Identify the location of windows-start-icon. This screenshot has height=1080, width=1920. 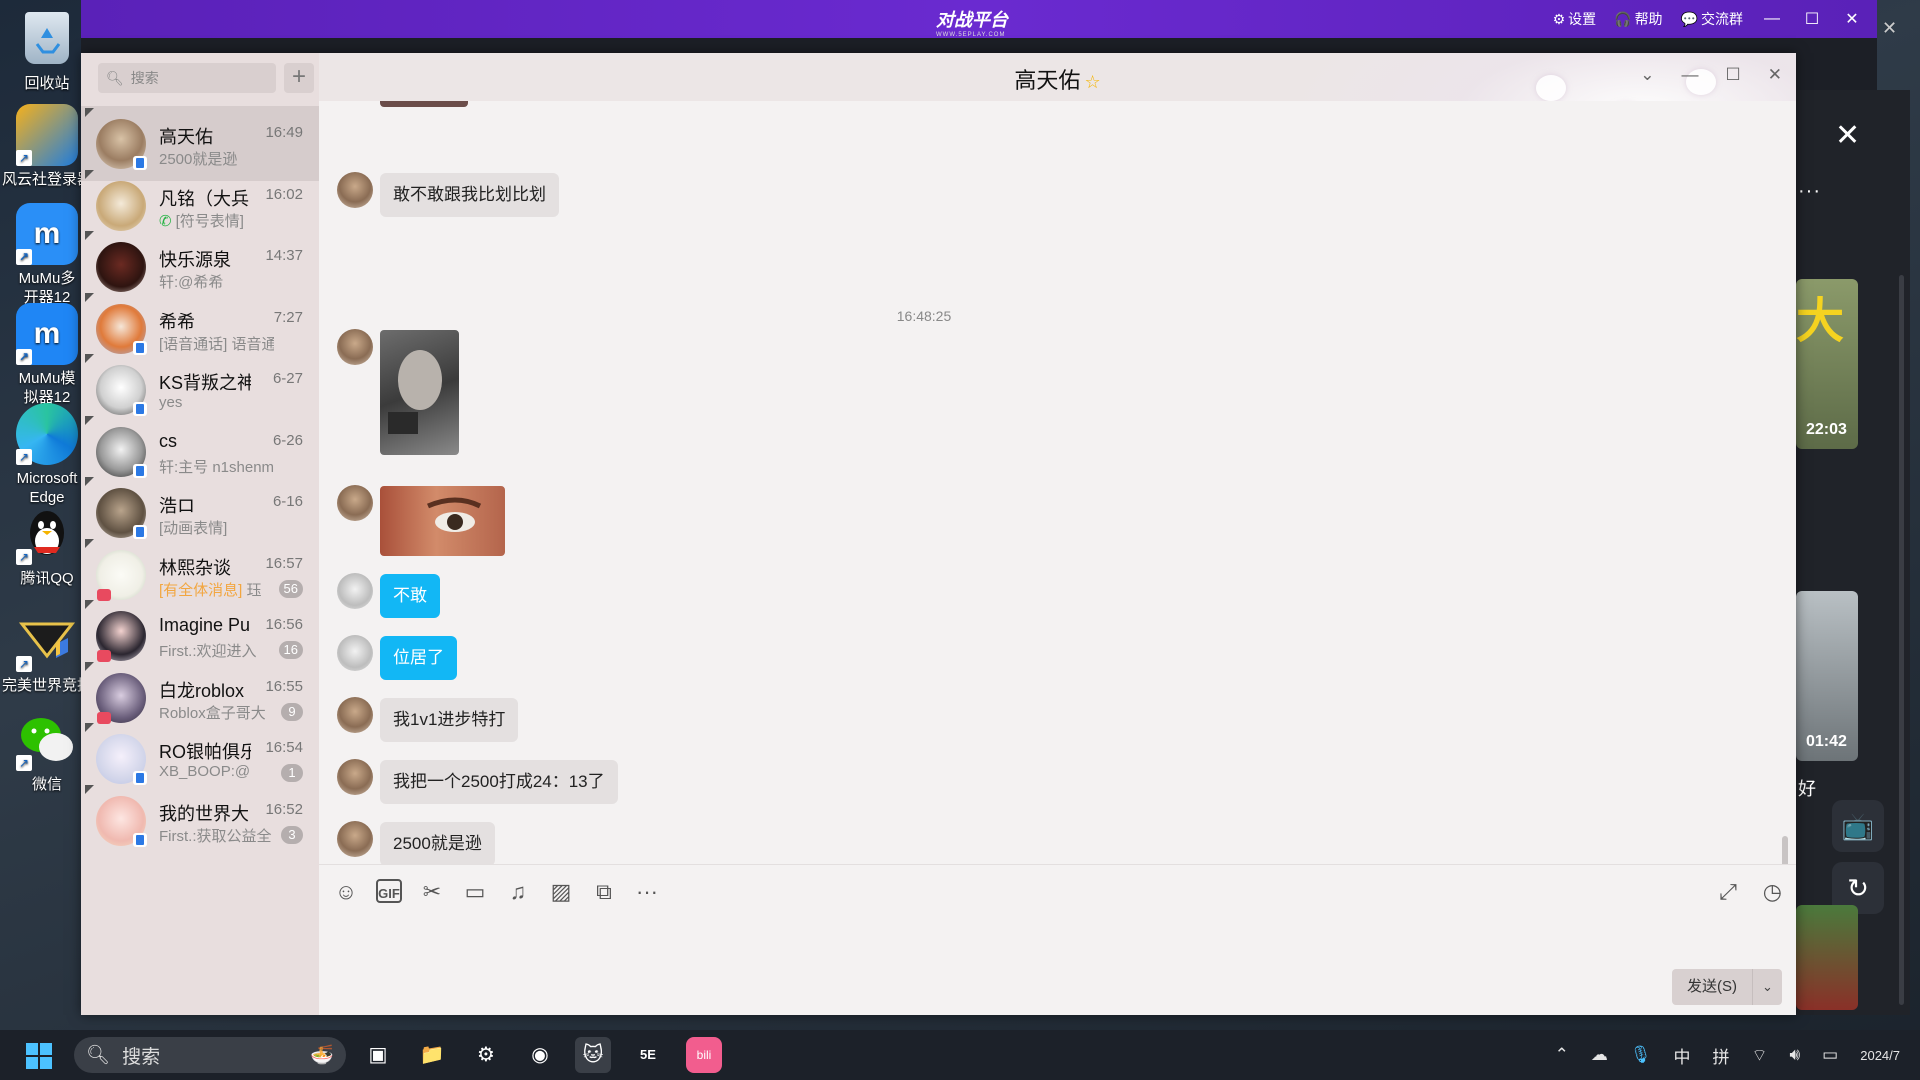
(39, 1056).